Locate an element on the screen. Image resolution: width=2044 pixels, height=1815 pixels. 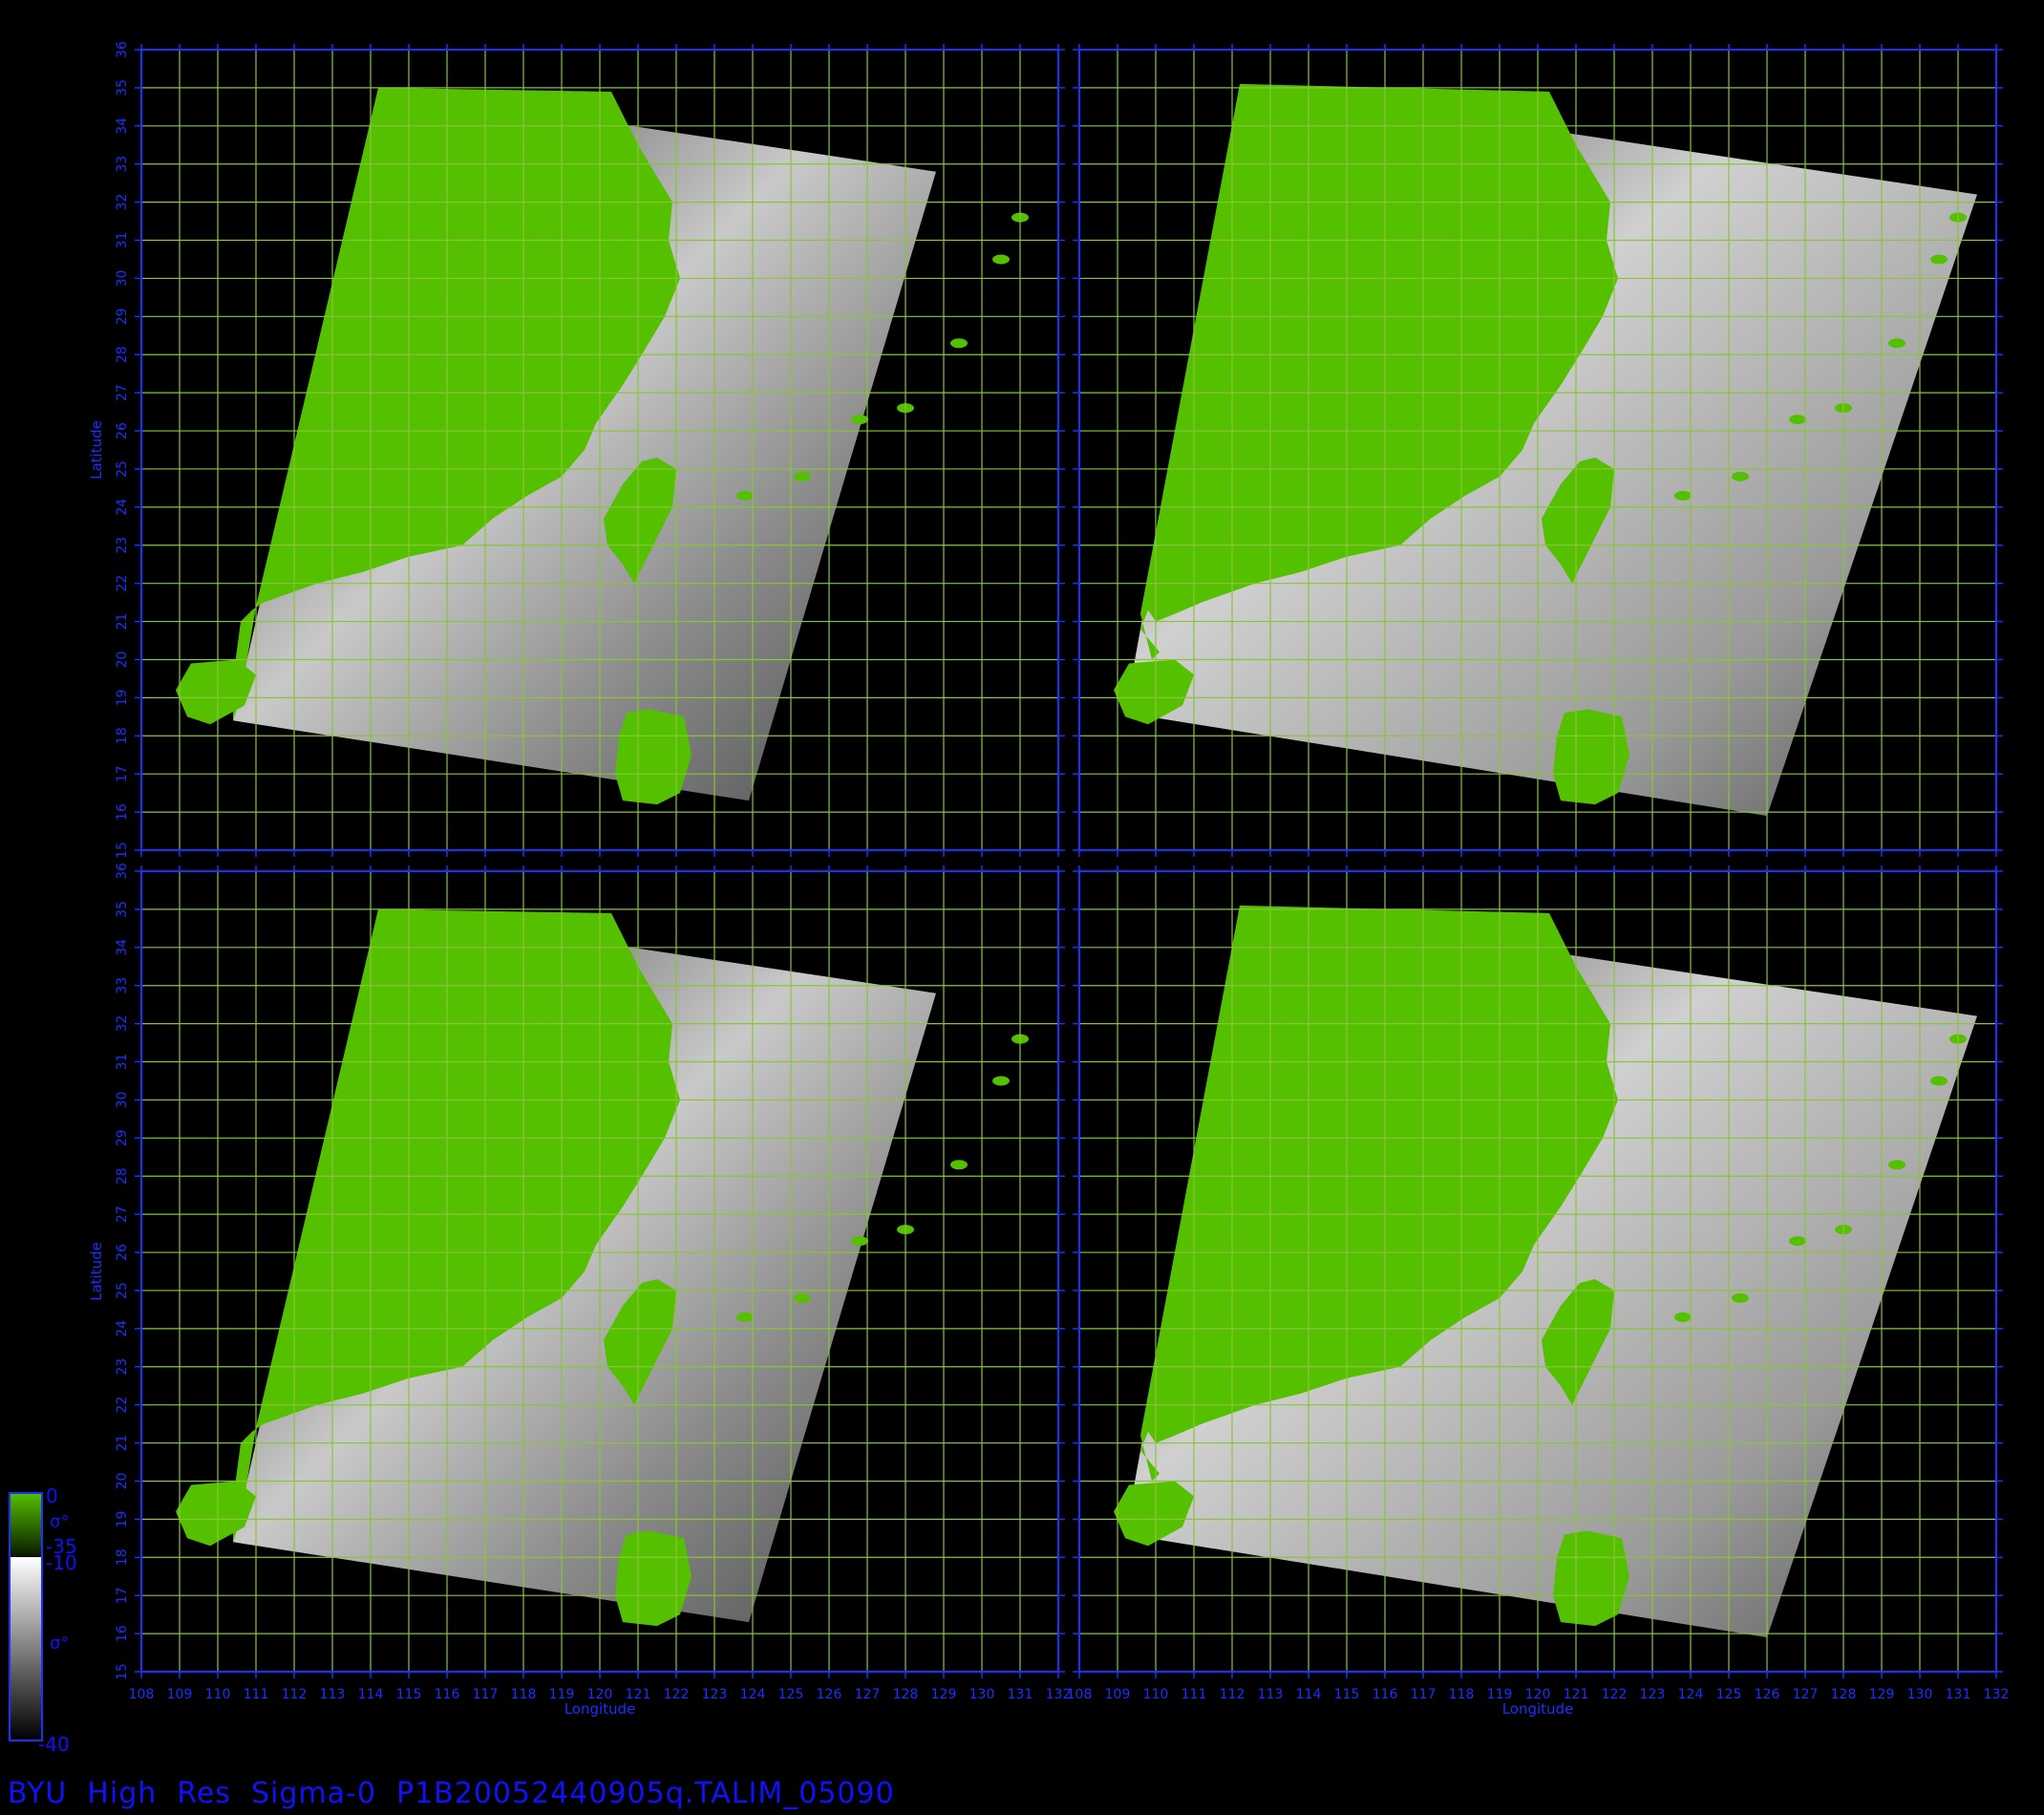
lat-tick-label: 28 is located at coordinates (123, 354).